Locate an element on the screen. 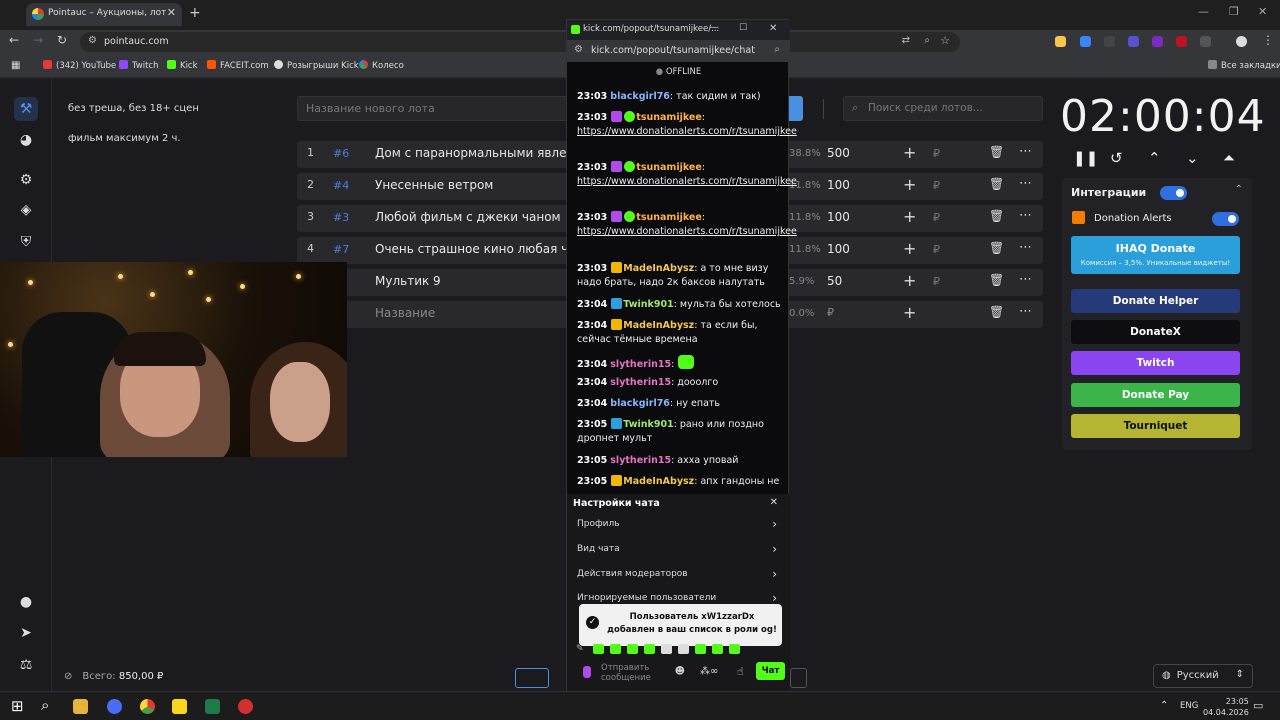 This screenshot has height=720, width=1280. integrations-toggle is located at coordinates (1173, 193).